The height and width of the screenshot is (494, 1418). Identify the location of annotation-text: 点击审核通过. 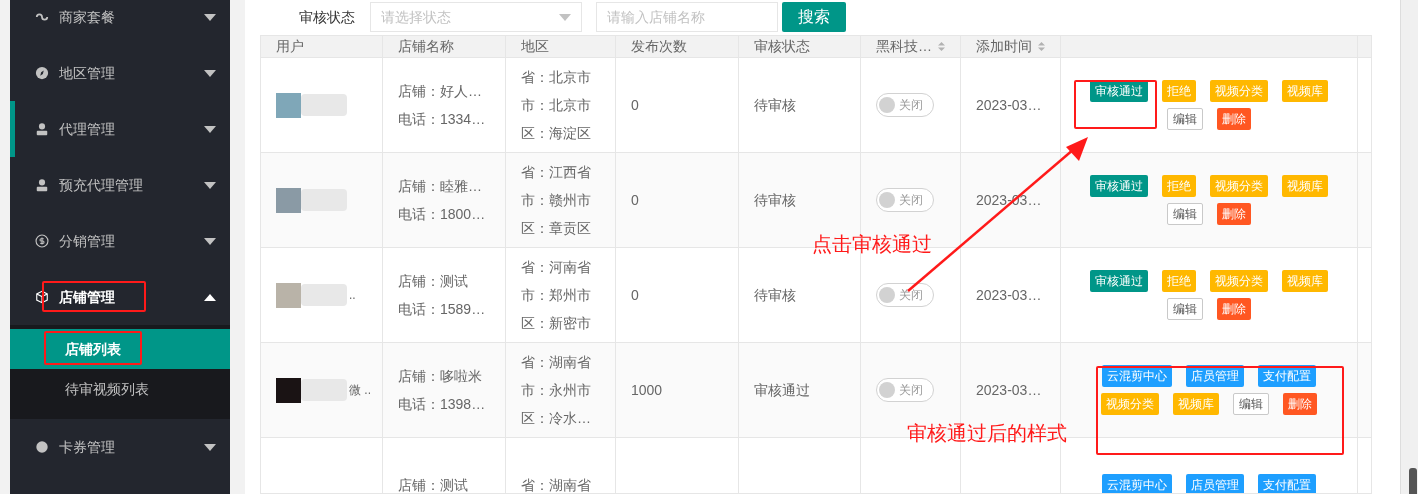
(872, 244).